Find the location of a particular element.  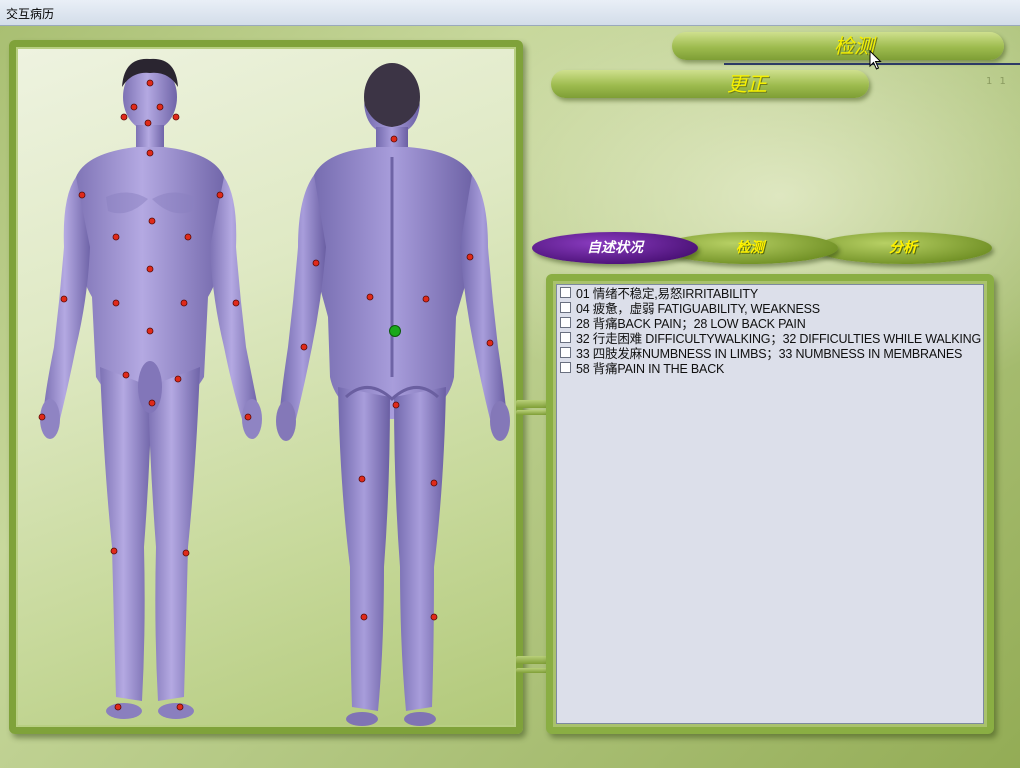

tab-detect-label: 检测 is located at coordinates (750, 248).